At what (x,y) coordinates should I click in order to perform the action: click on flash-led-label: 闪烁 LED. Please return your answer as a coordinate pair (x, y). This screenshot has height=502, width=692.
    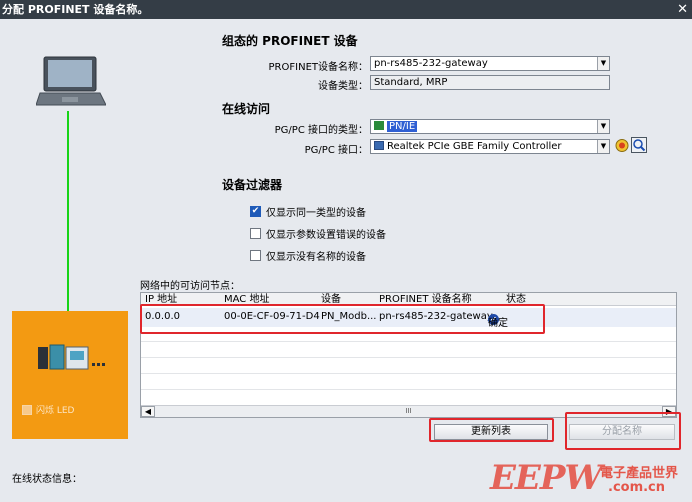
    Looking at the image, I should click on (55, 411).